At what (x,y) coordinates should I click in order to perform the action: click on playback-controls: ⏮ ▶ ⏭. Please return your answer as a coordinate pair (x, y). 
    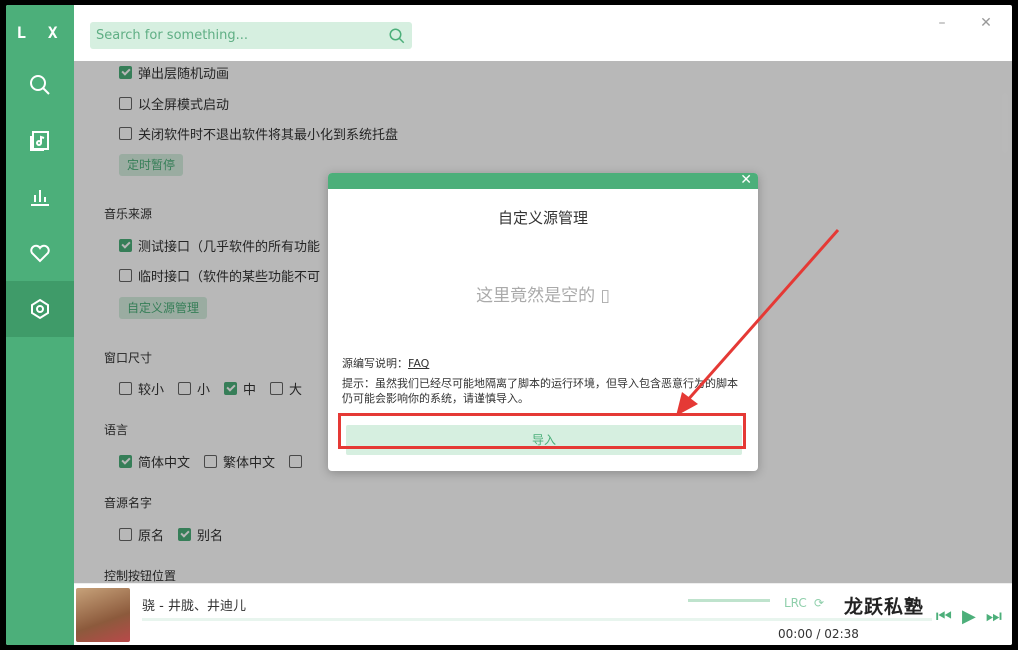
    Looking at the image, I should click on (969, 616).